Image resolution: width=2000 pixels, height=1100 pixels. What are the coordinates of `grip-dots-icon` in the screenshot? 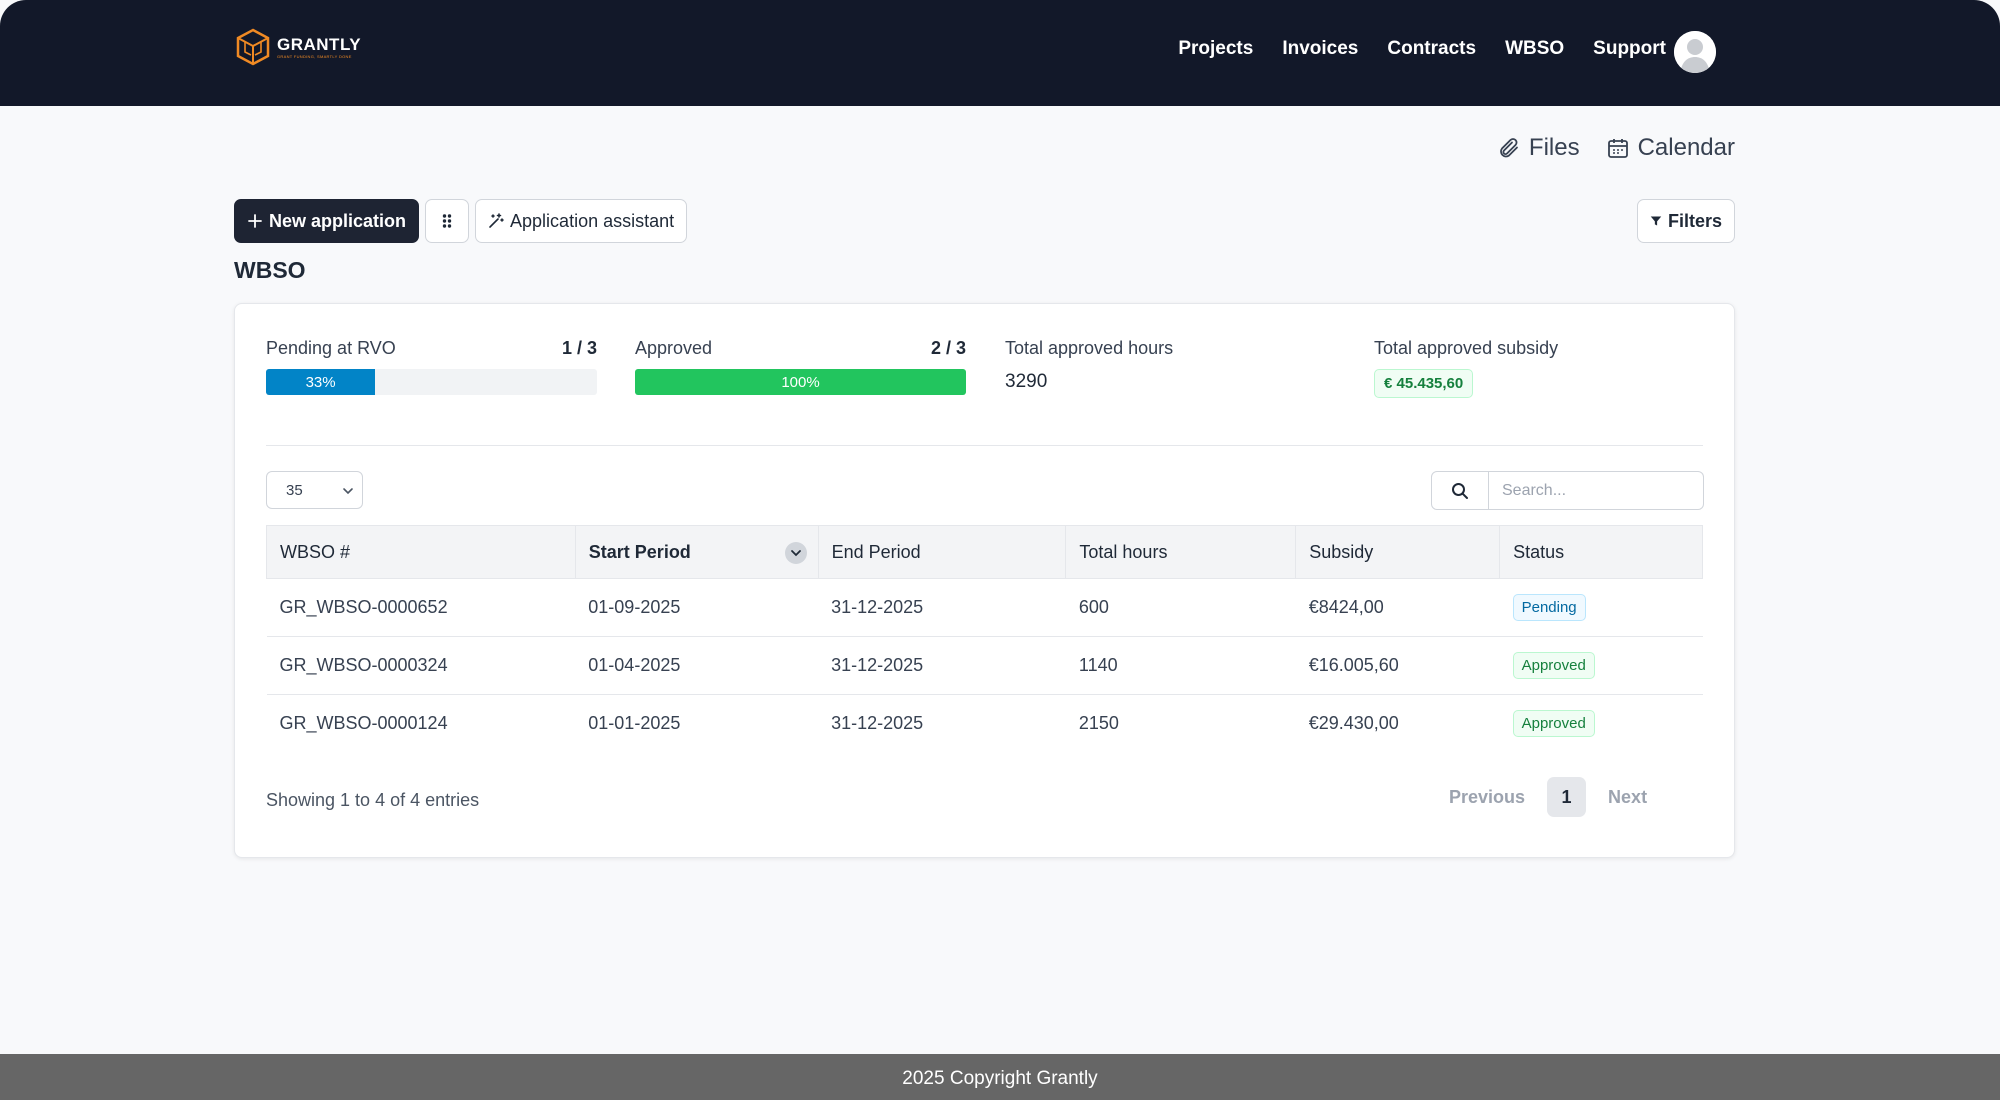 It's located at (447, 221).